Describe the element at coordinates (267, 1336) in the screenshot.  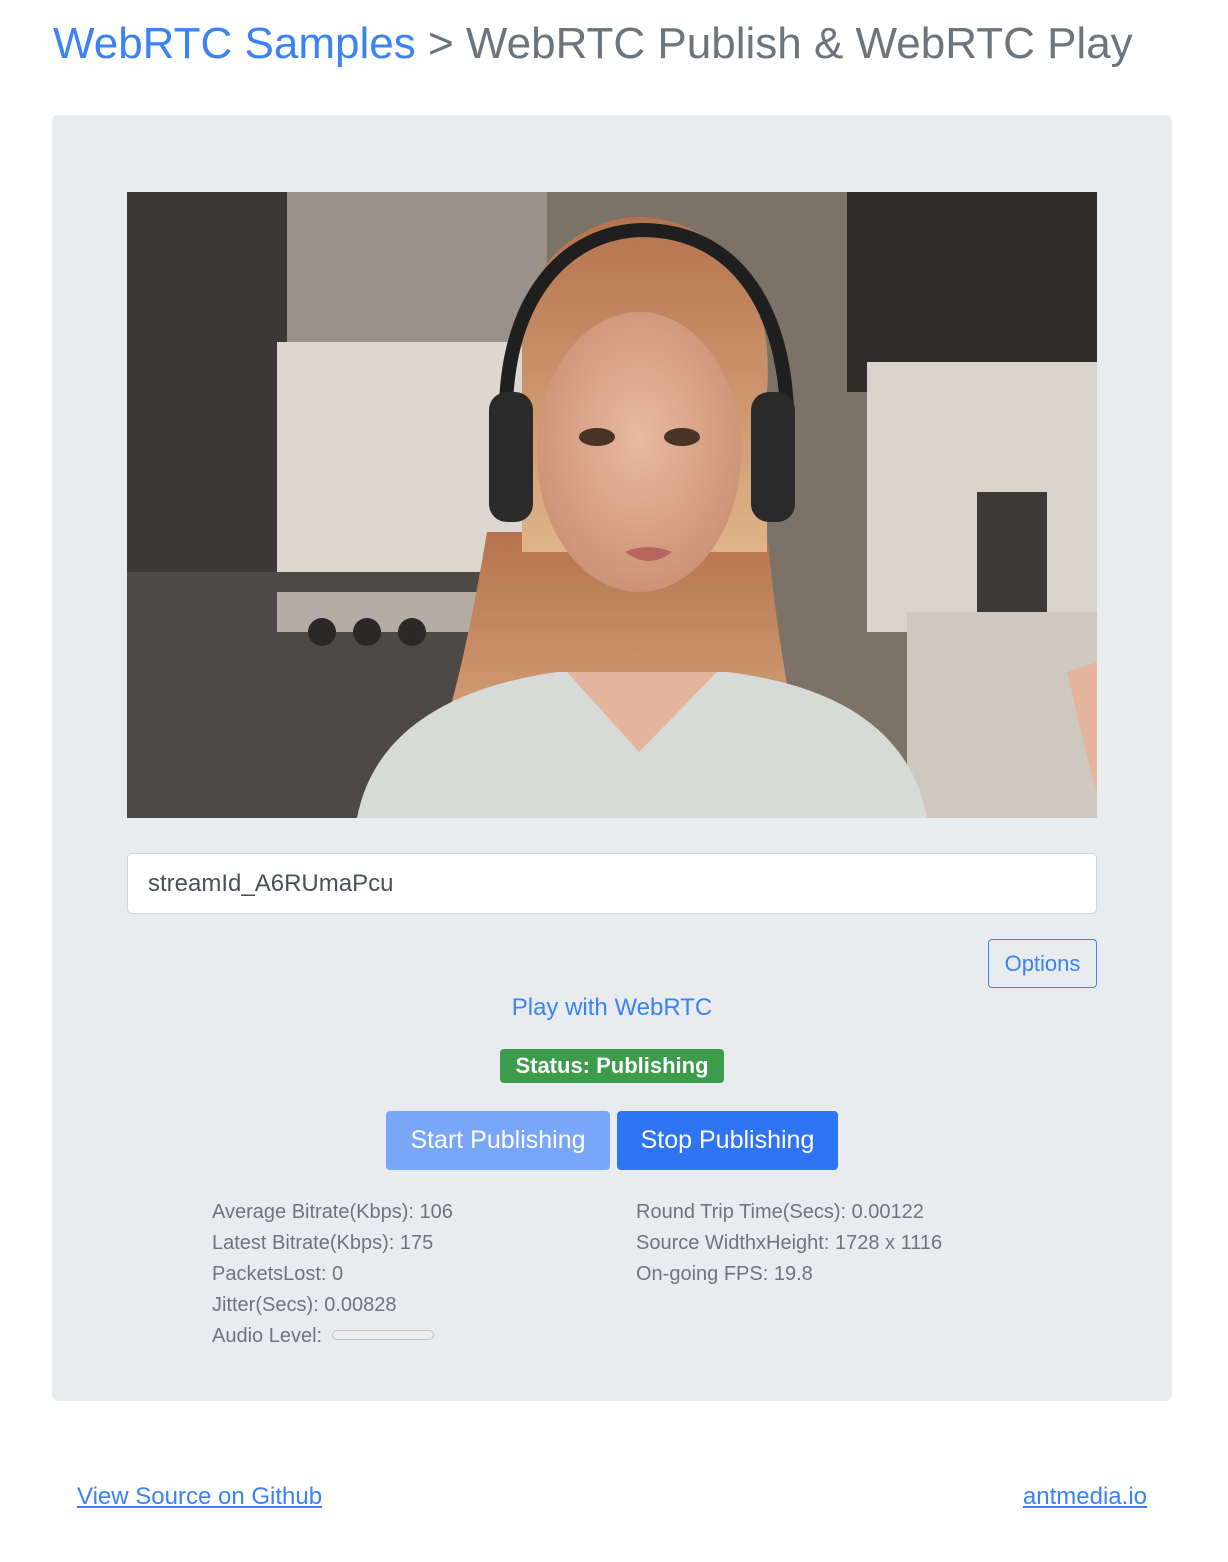
I see `audio-level-label: Audio Level:` at that location.